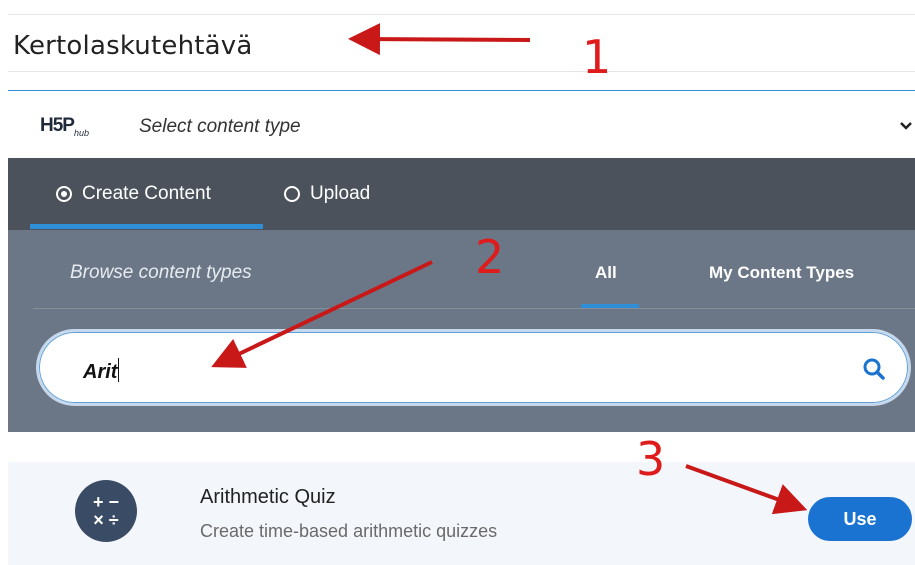 The width and height of the screenshot is (915, 565). I want to click on content-title-text: Kertolaskutehtävä, so click(133, 46).